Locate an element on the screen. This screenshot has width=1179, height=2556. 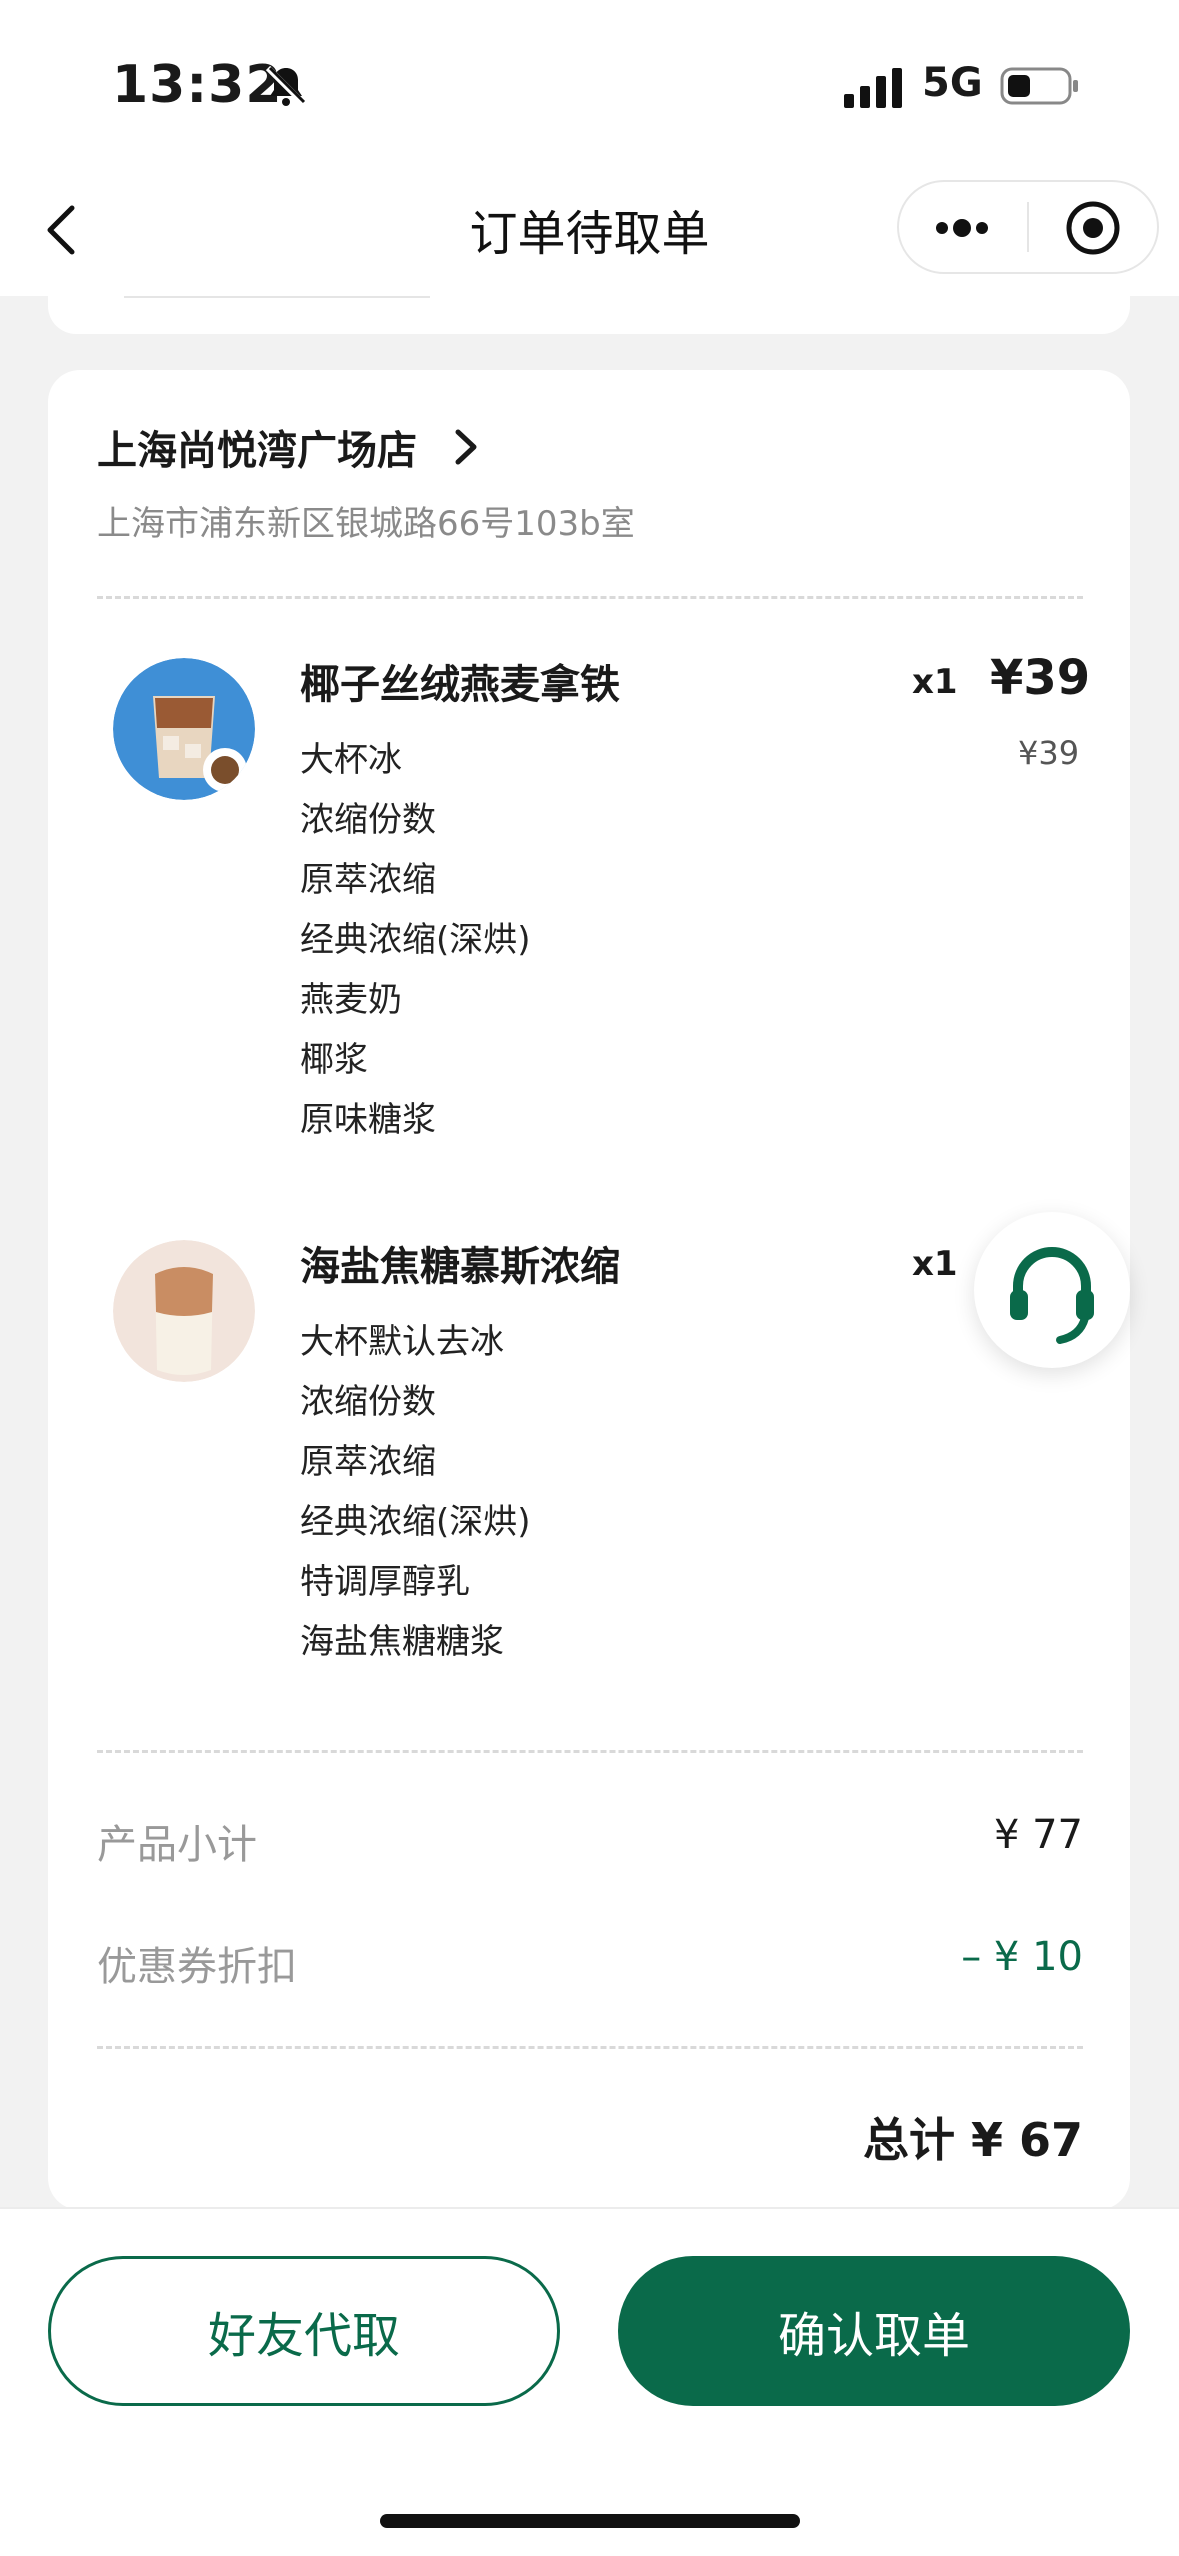
product-option: 大杯冰 is located at coordinates (351, 760).